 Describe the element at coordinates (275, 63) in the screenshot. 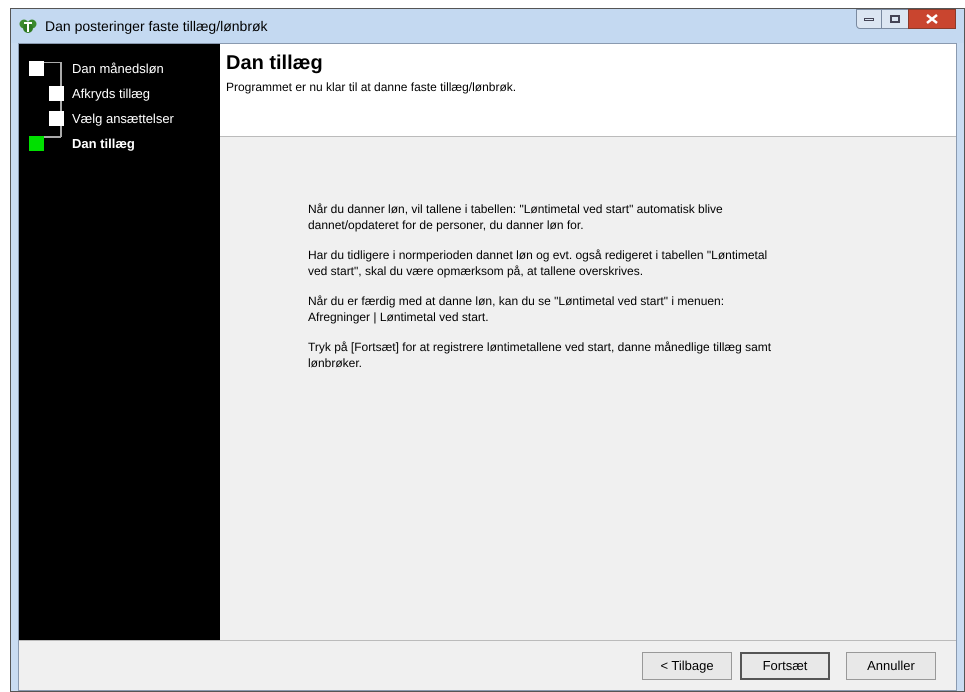

I see `page-title: Dan tillæg` at that location.